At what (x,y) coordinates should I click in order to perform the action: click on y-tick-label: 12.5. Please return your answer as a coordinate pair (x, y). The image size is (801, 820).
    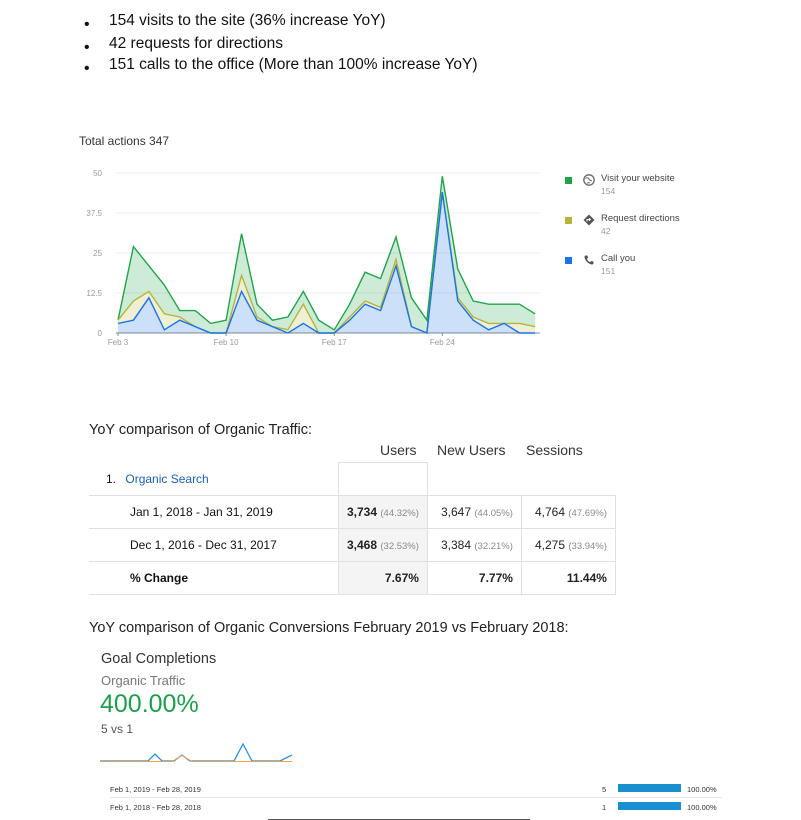
    Looking at the image, I should click on (94, 293).